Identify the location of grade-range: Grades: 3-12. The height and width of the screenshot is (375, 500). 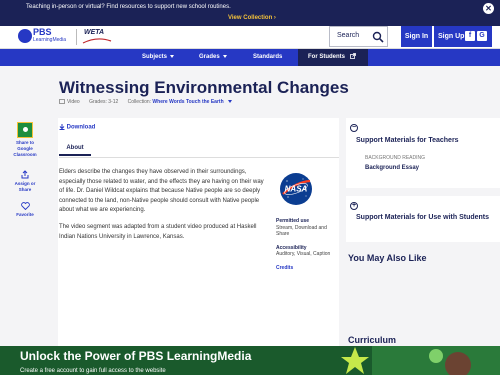
(104, 102).